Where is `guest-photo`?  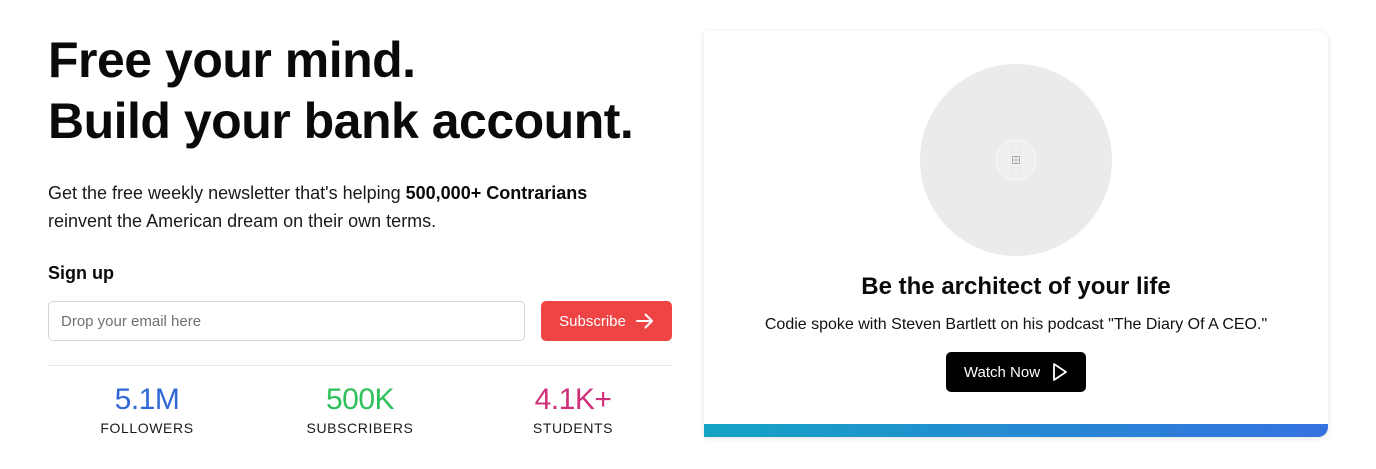
guest-photo is located at coordinates (1016, 160).